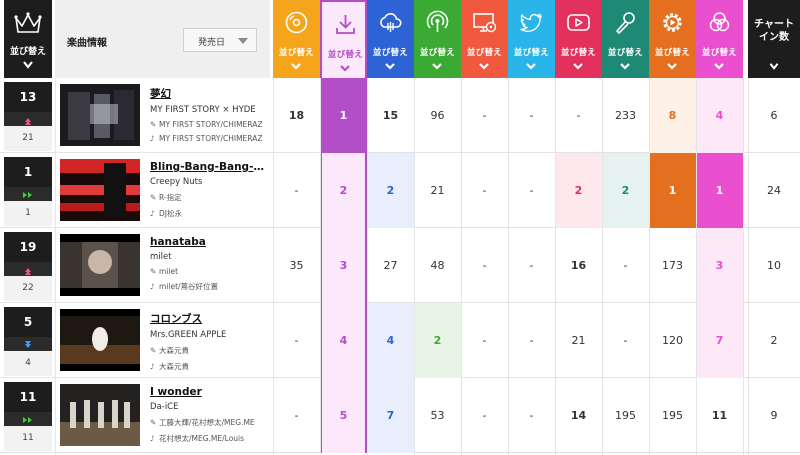 The image size is (800, 455). What do you see at coordinates (531, 22) in the screenshot?
I see `twitter-icon` at bounding box center [531, 22].